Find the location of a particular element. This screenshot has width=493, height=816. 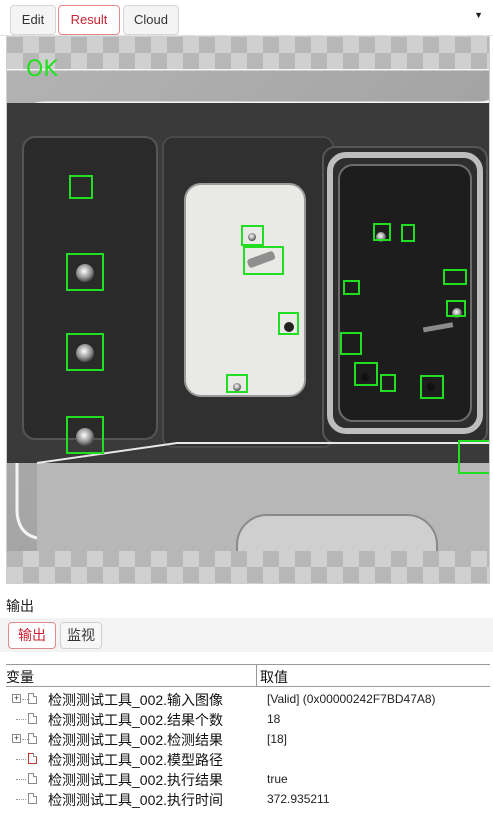

table-header: 变量 取值 is located at coordinates (248, 676).